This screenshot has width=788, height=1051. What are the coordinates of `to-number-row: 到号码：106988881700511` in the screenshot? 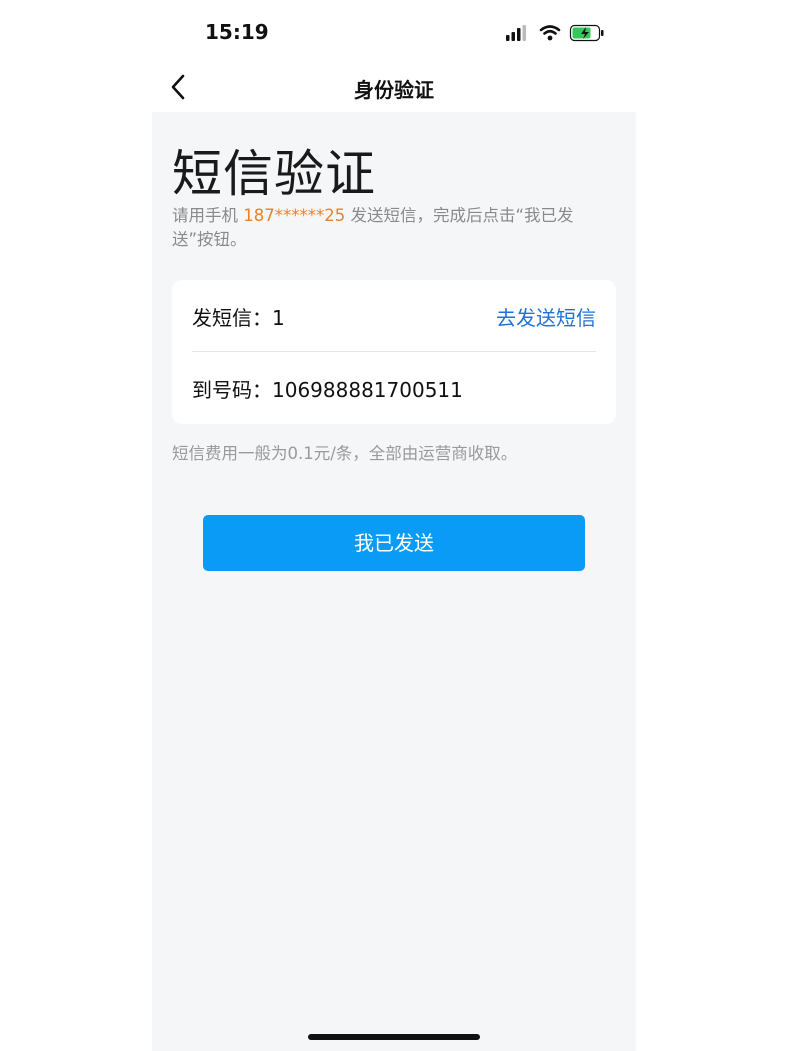 It's located at (394, 387).